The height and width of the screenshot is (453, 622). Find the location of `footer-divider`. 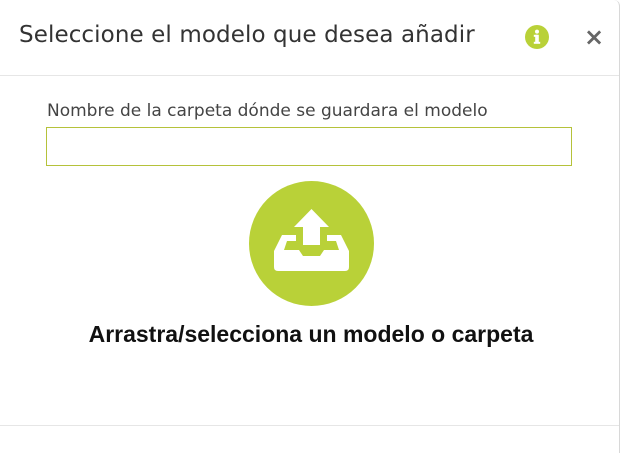

footer-divider is located at coordinates (309, 425).